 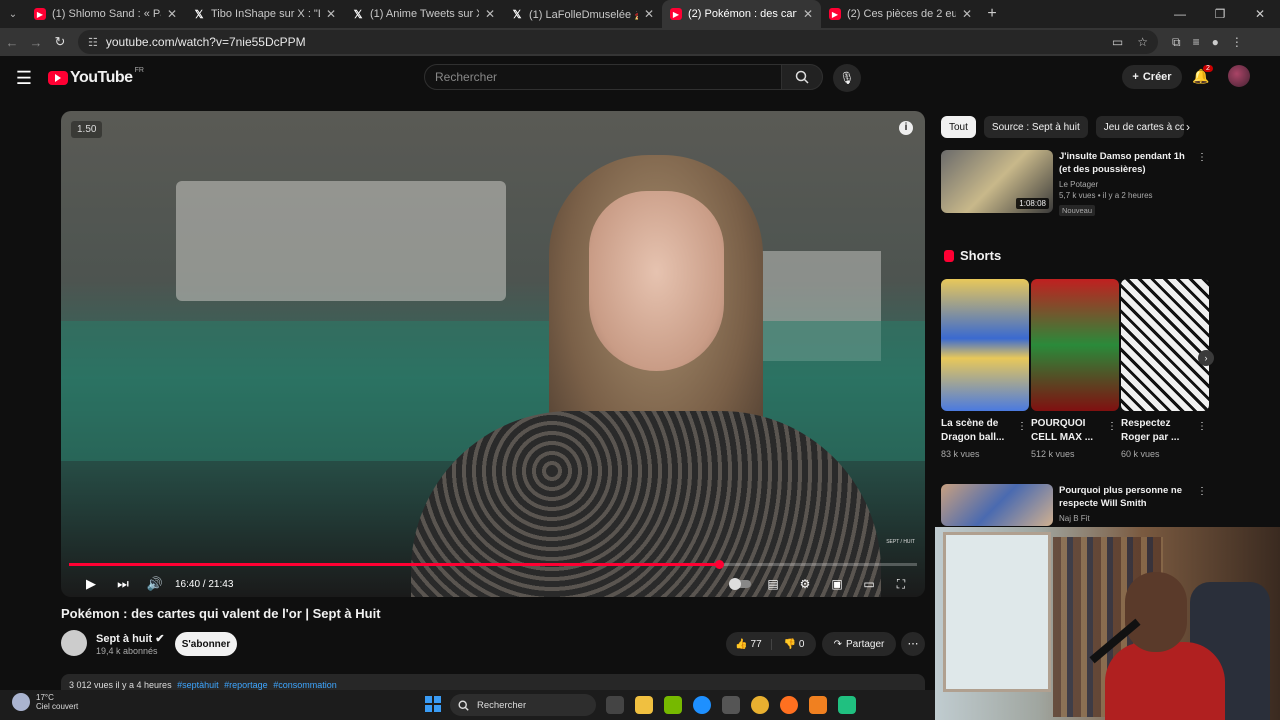 What do you see at coordinates (123, 584) in the screenshot?
I see `next-icon: ⏭` at bounding box center [123, 584].